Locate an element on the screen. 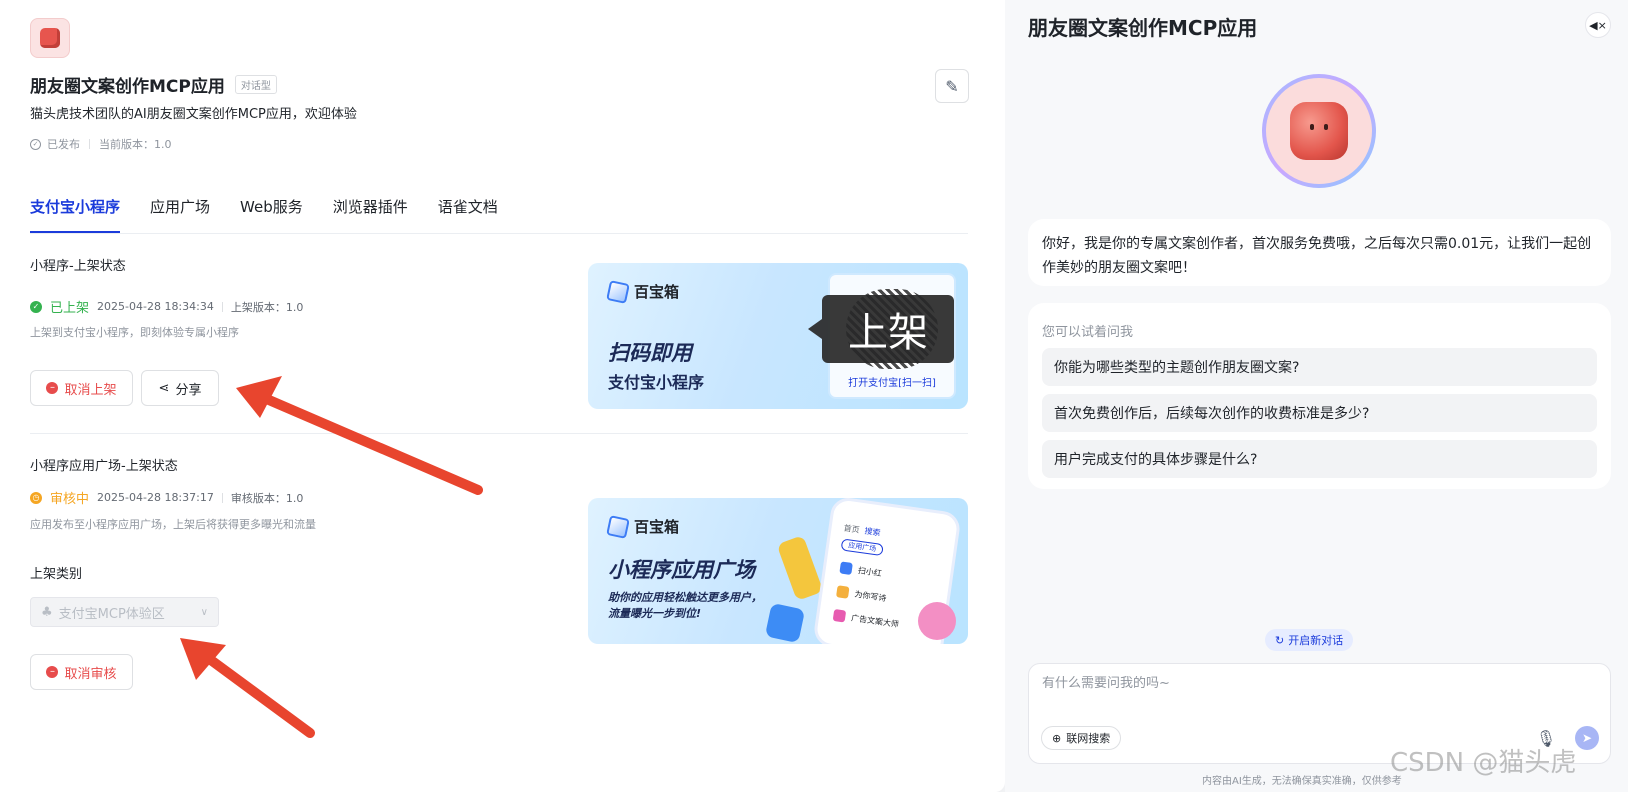 This screenshot has height=792, width=1628. chevron-down-icon: ∨ is located at coordinates (204, 612).